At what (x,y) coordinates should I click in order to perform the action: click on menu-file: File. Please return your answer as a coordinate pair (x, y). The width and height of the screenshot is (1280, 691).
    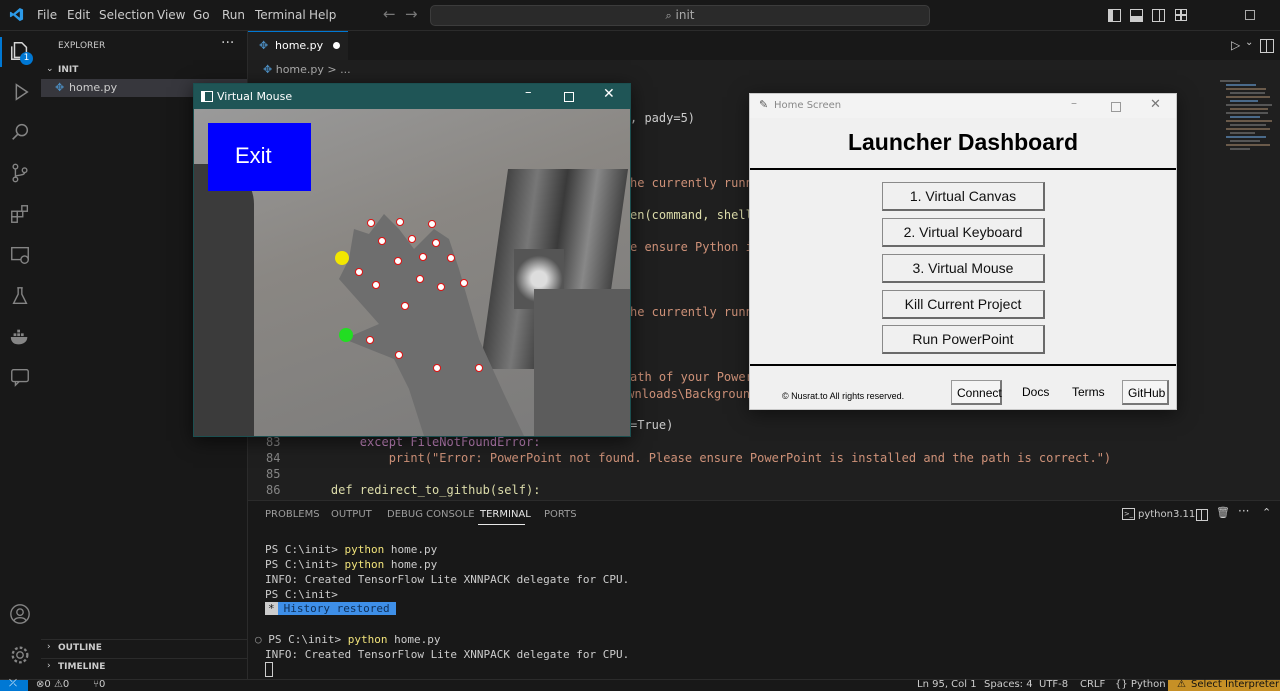
    Looking at the image, I should click on (47, 15).